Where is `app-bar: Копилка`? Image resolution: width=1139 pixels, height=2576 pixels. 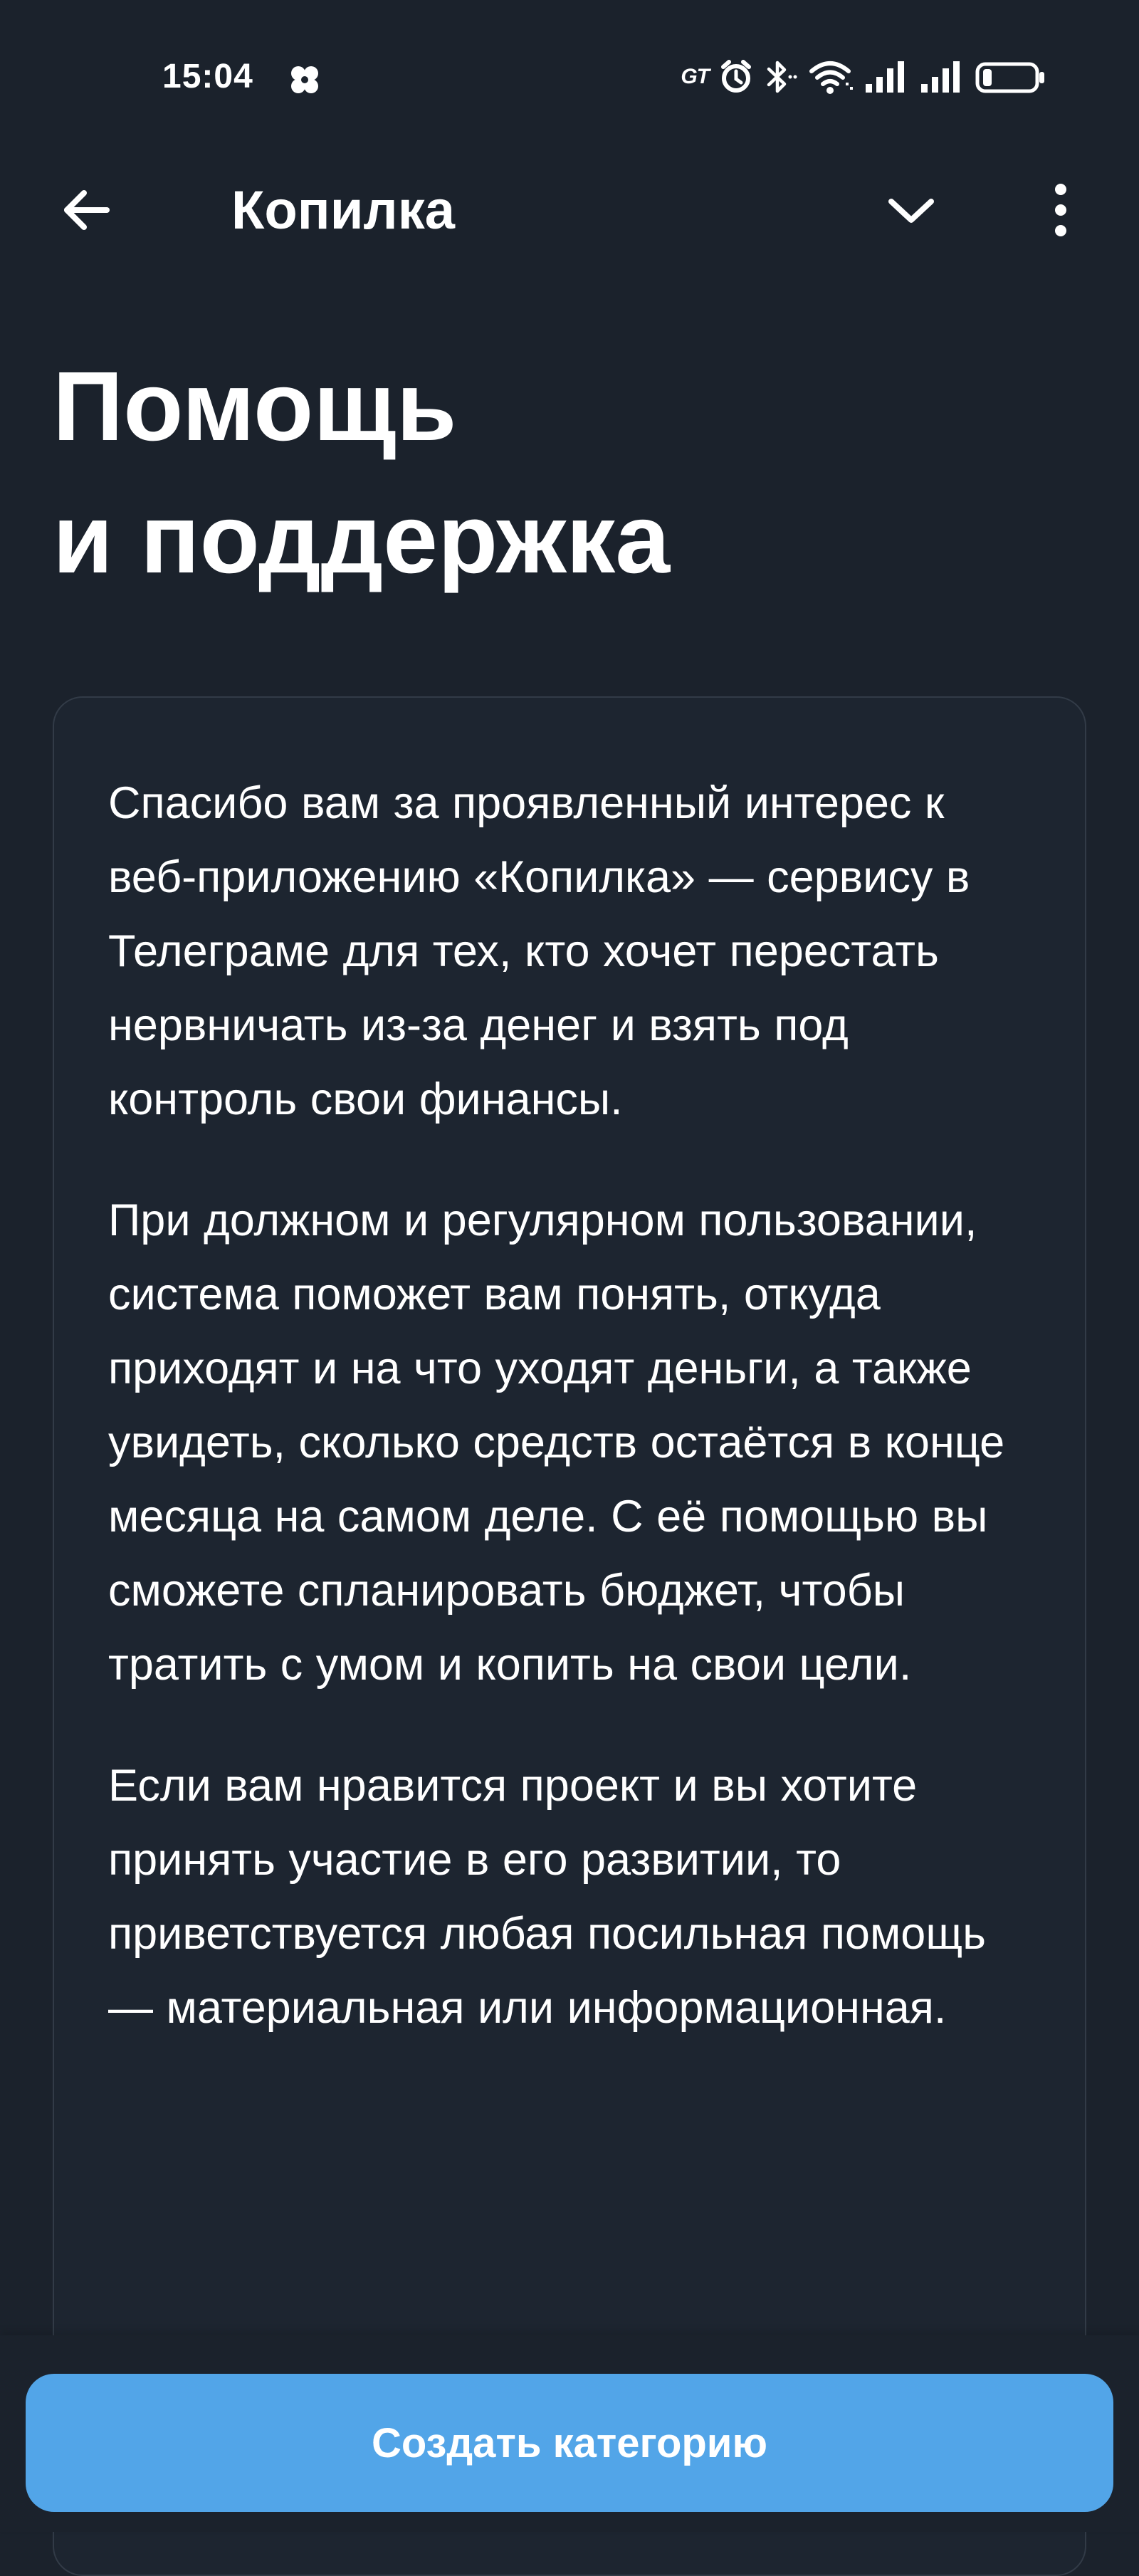 app-bar: Копилка is located at coordinates (569, 210).